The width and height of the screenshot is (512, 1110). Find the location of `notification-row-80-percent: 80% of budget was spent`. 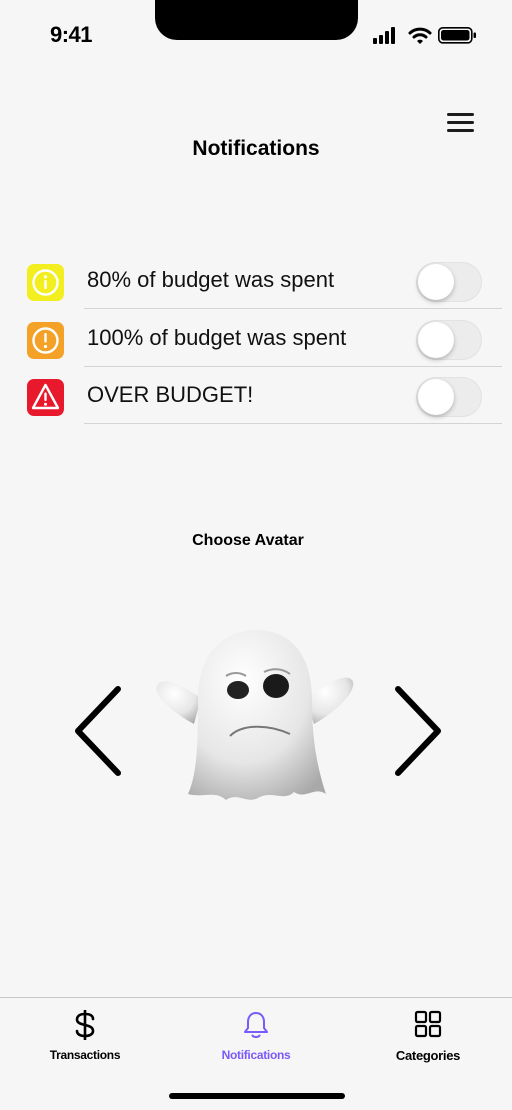

notification-row-80-percent: 80% of budget was spent is located at coordinates (256, 280).